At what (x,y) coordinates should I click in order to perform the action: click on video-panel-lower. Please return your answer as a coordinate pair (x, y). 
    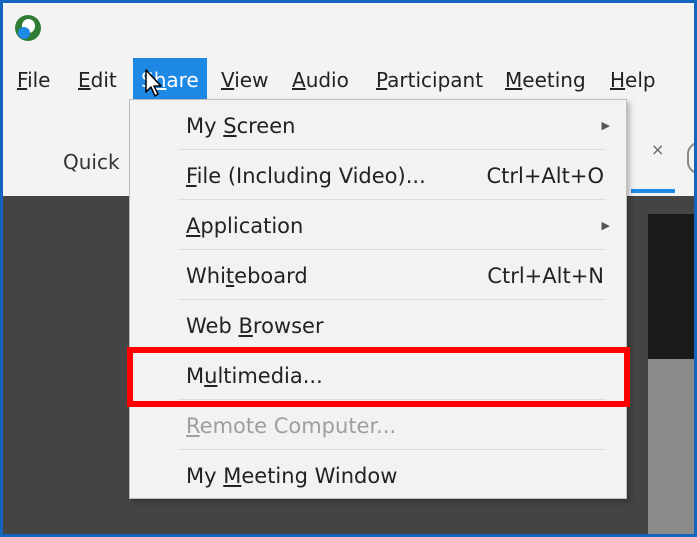
    Looking at the image, I should click on (671, 446).